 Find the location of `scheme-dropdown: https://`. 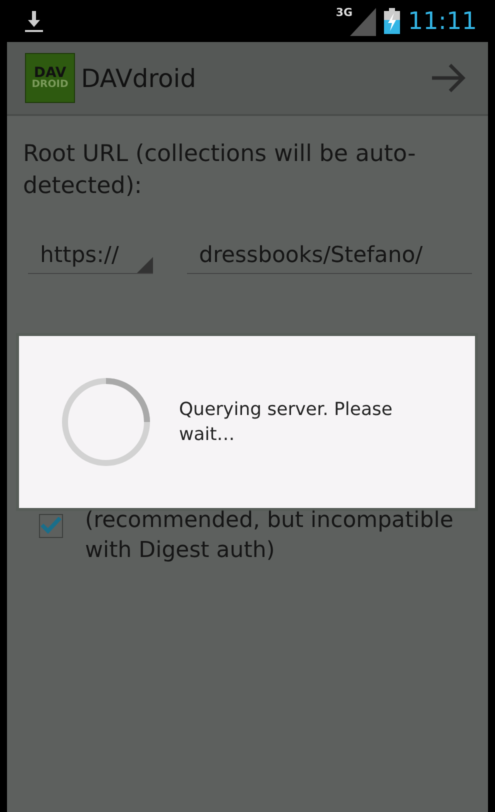

scheme-dropdown: https:// is located at coordinates (90, 256).